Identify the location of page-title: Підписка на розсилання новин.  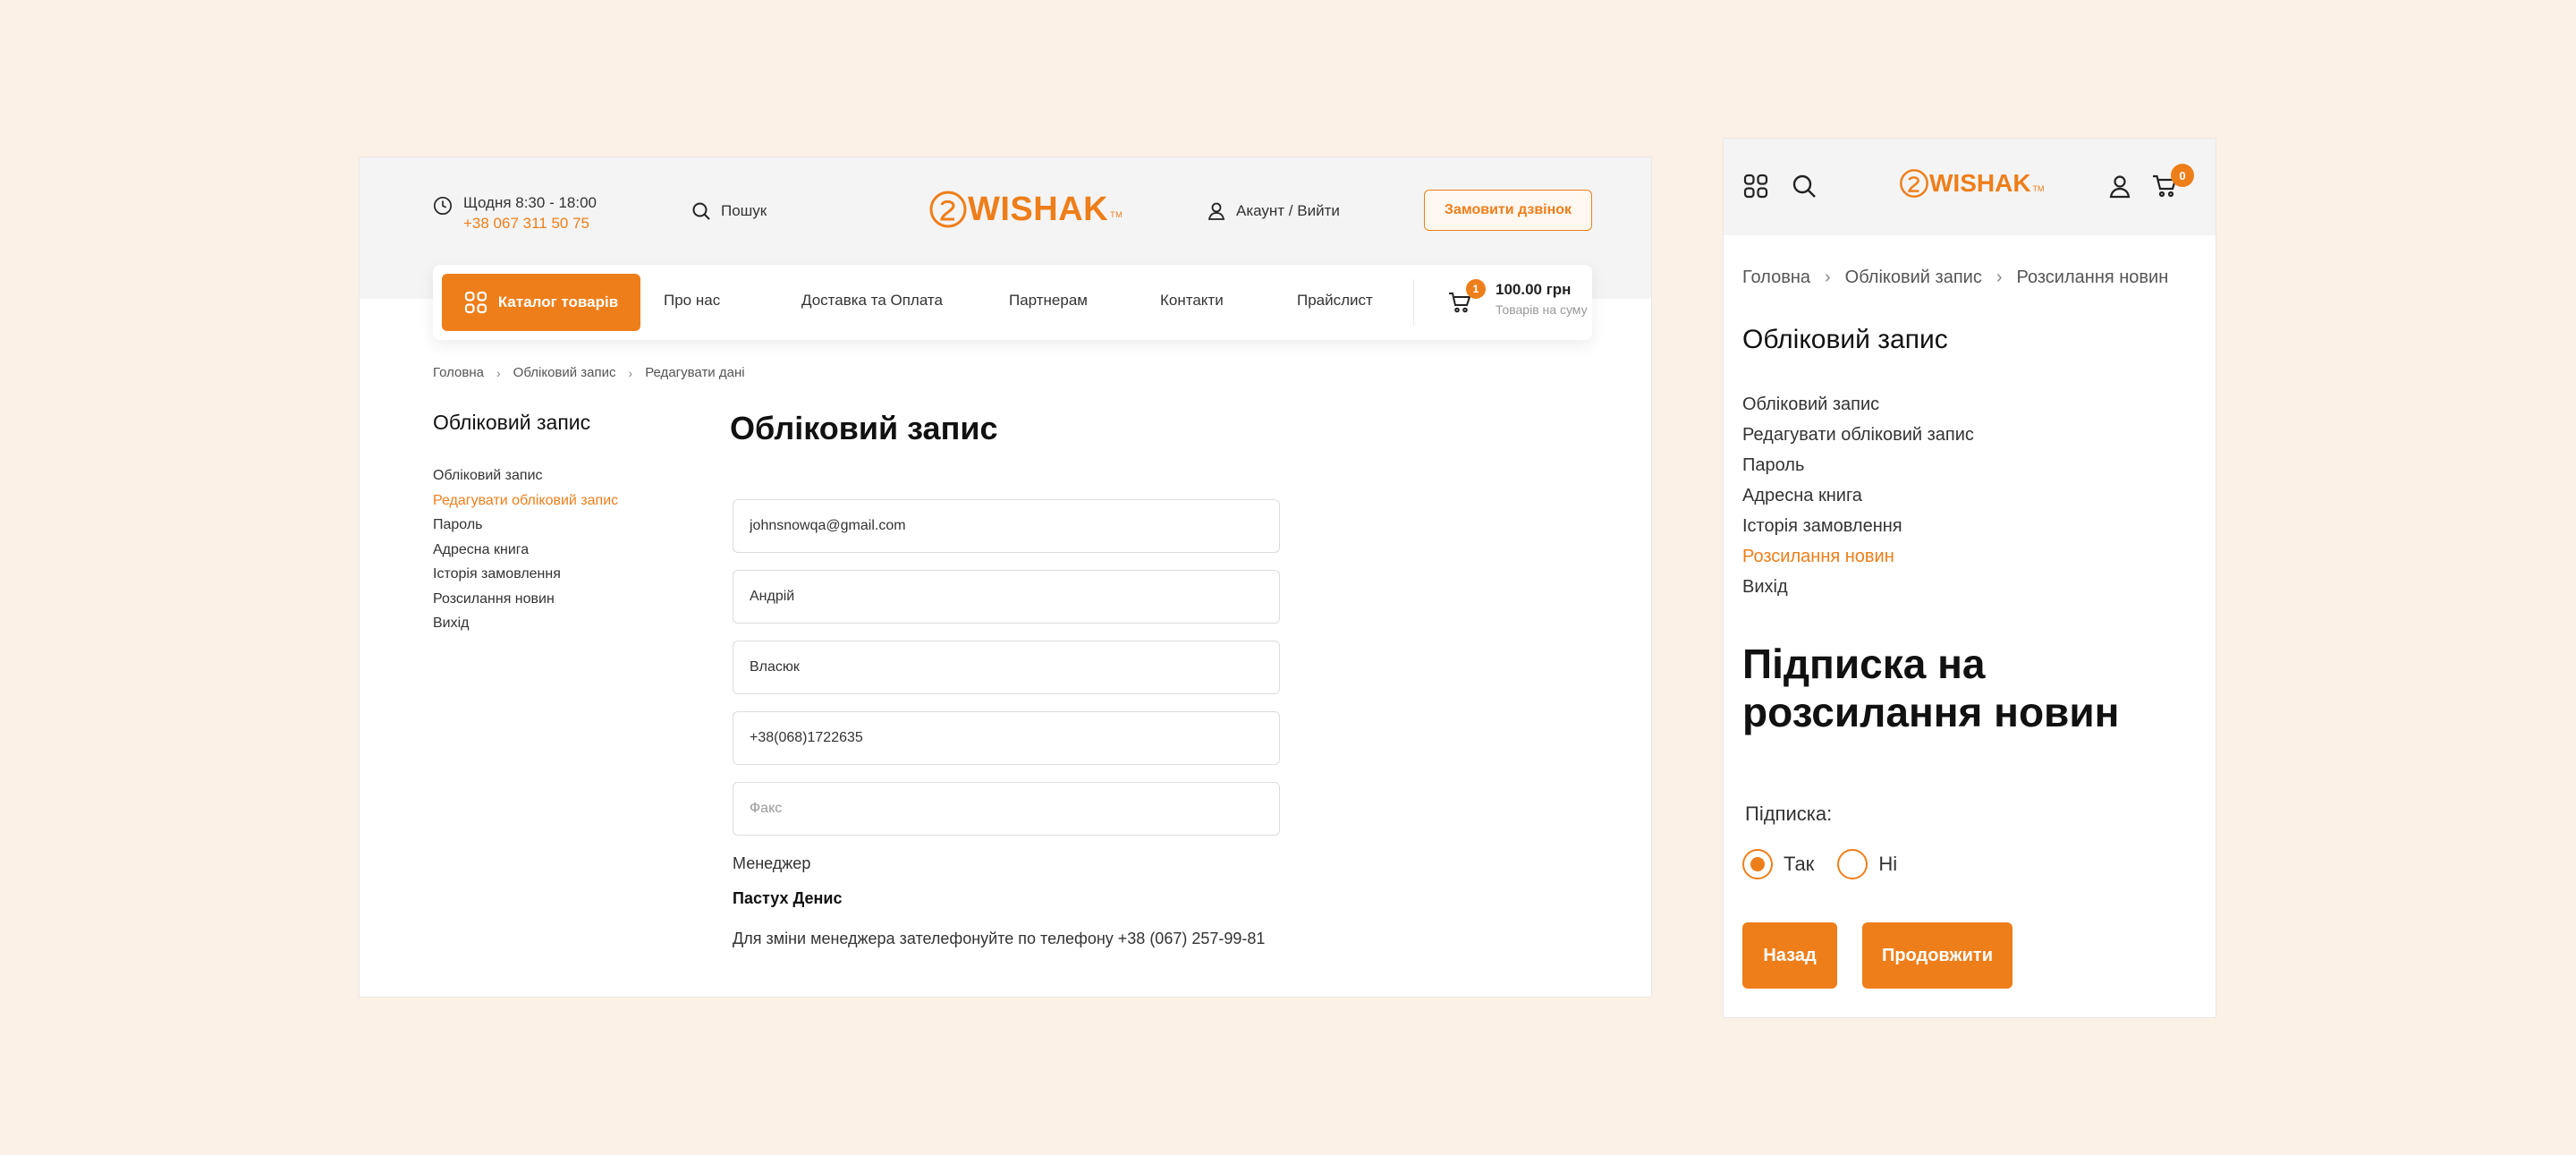
(1931, 688).